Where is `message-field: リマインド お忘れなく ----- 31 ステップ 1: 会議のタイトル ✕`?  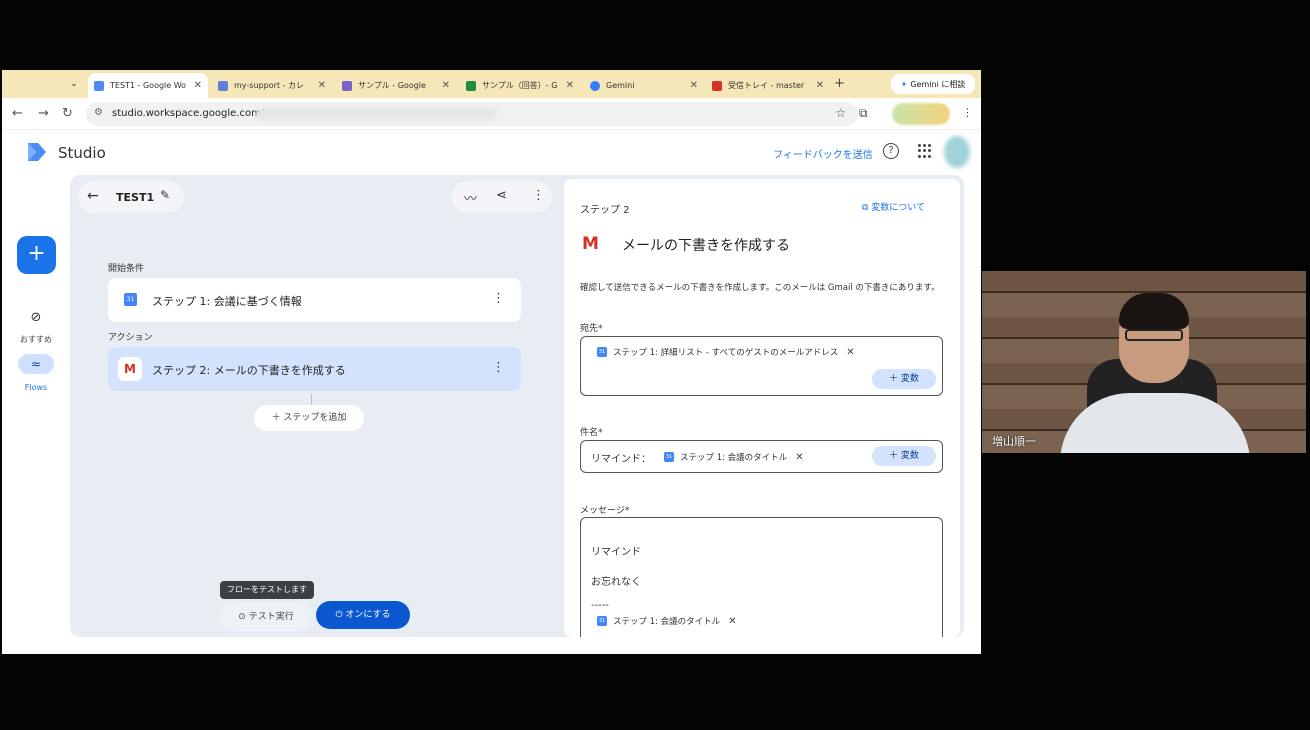 message-field: リマインド お忘れなく ----- 31 ステップ 1: 会議のタイトル ✕ is located at coordinates (761, 577).